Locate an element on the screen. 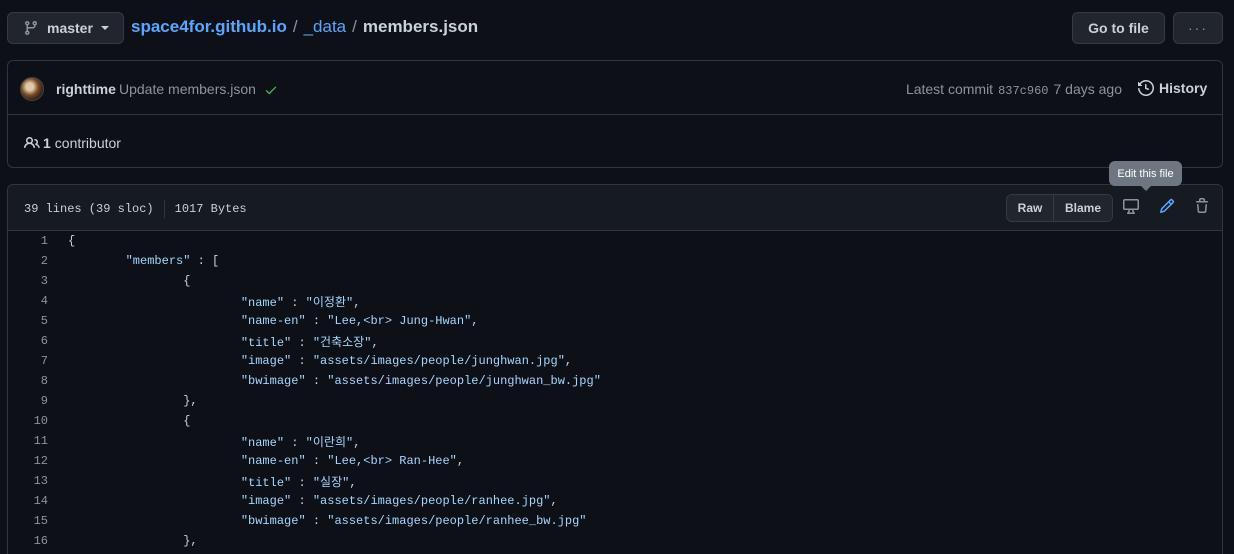  latest-commit-label: Latest commit is located at coordinates (949, 89).